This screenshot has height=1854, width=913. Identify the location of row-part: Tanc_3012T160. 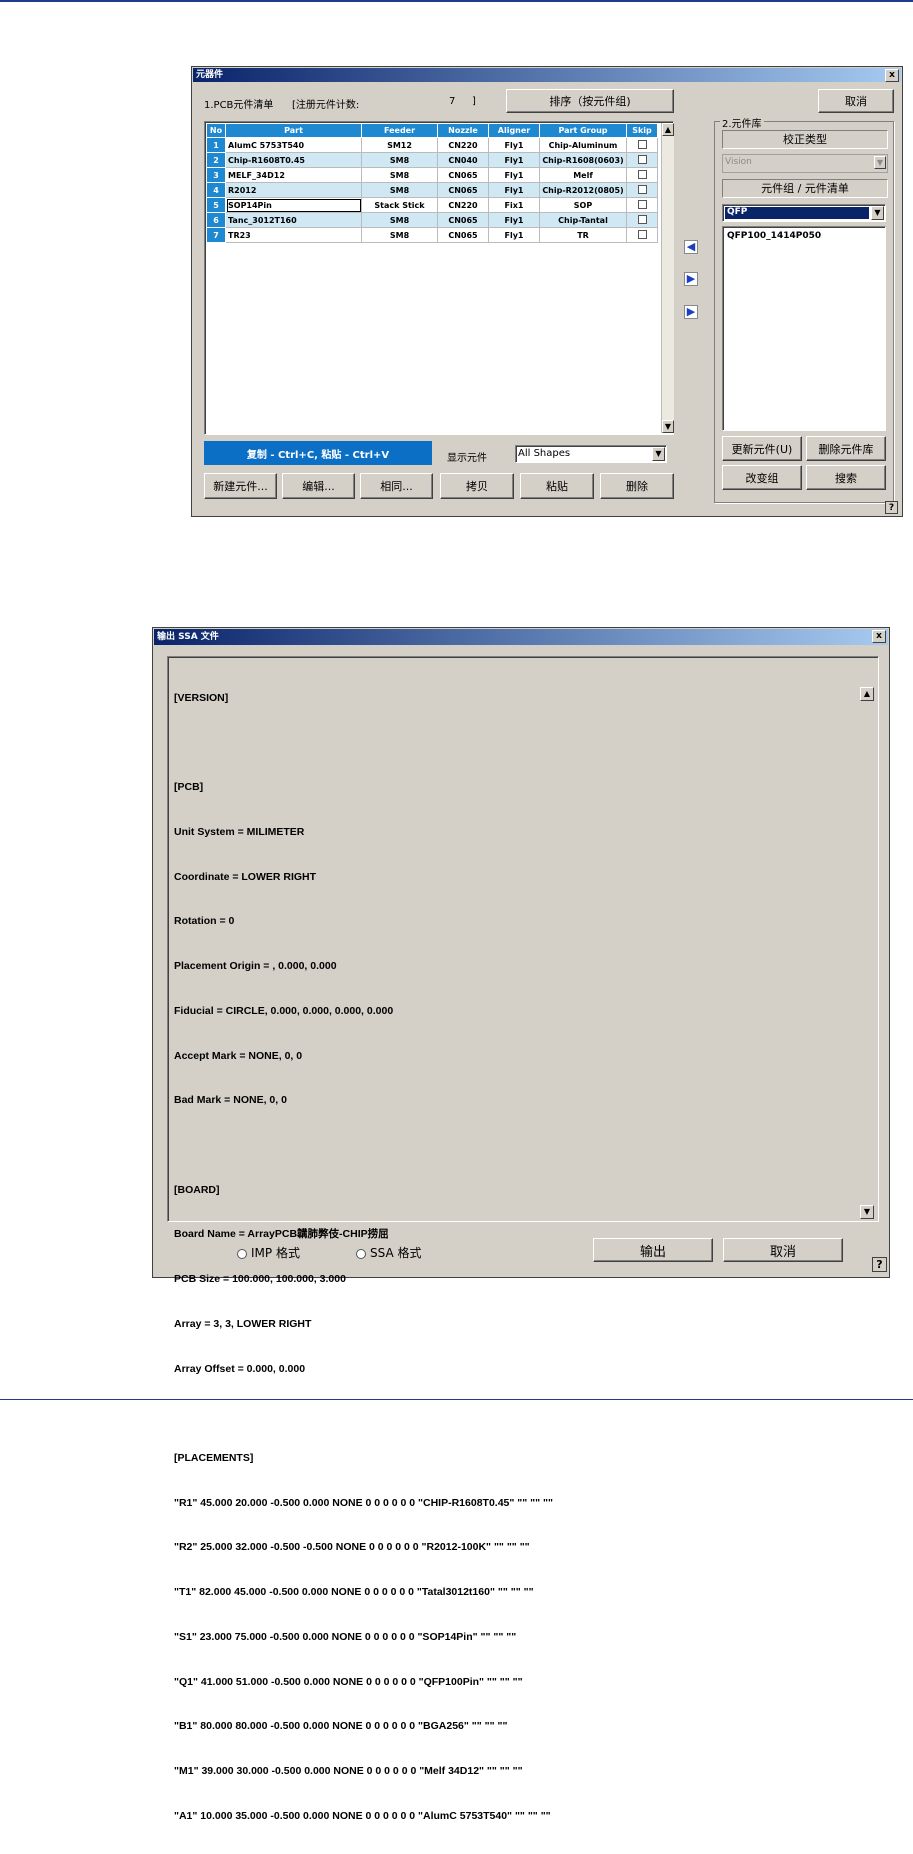
(293, 220).